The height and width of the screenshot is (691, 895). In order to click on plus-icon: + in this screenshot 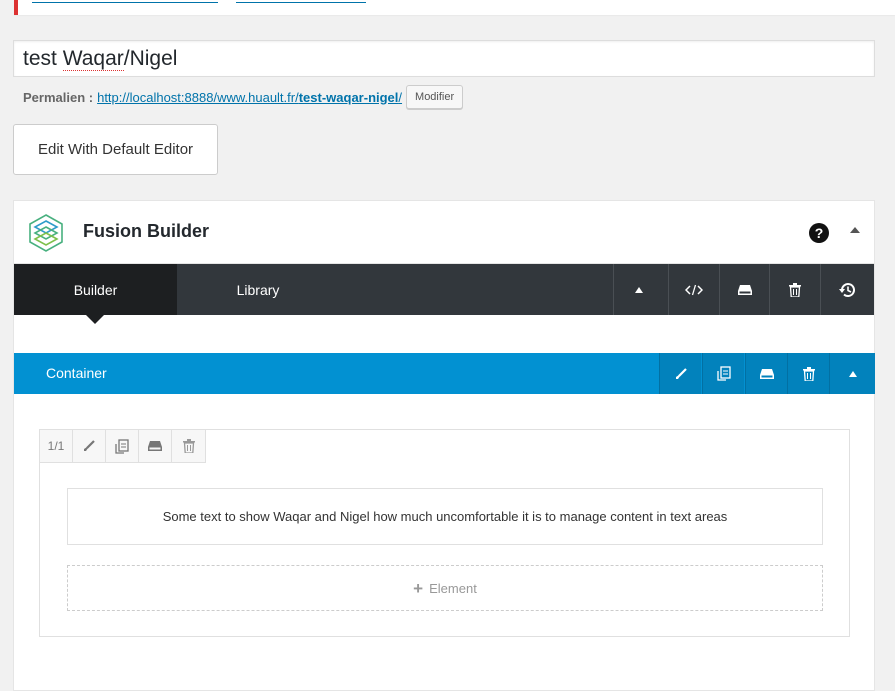, I will do `click(418, 588)`.